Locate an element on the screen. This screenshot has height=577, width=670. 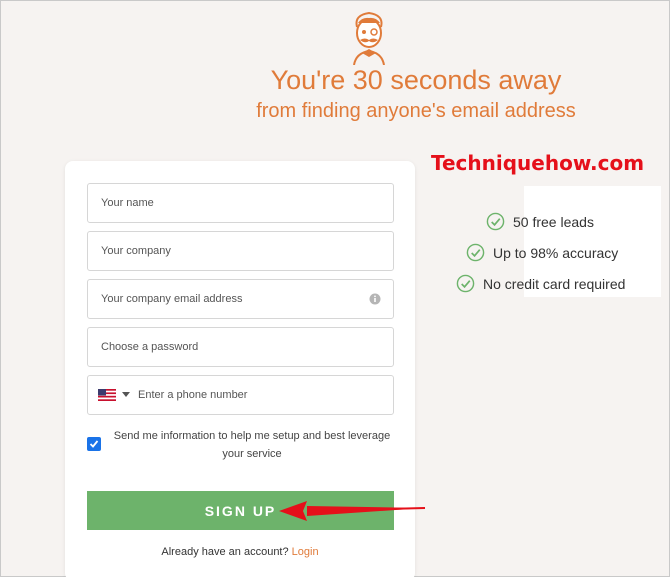
phone-field is located at coordinates (240, 395).